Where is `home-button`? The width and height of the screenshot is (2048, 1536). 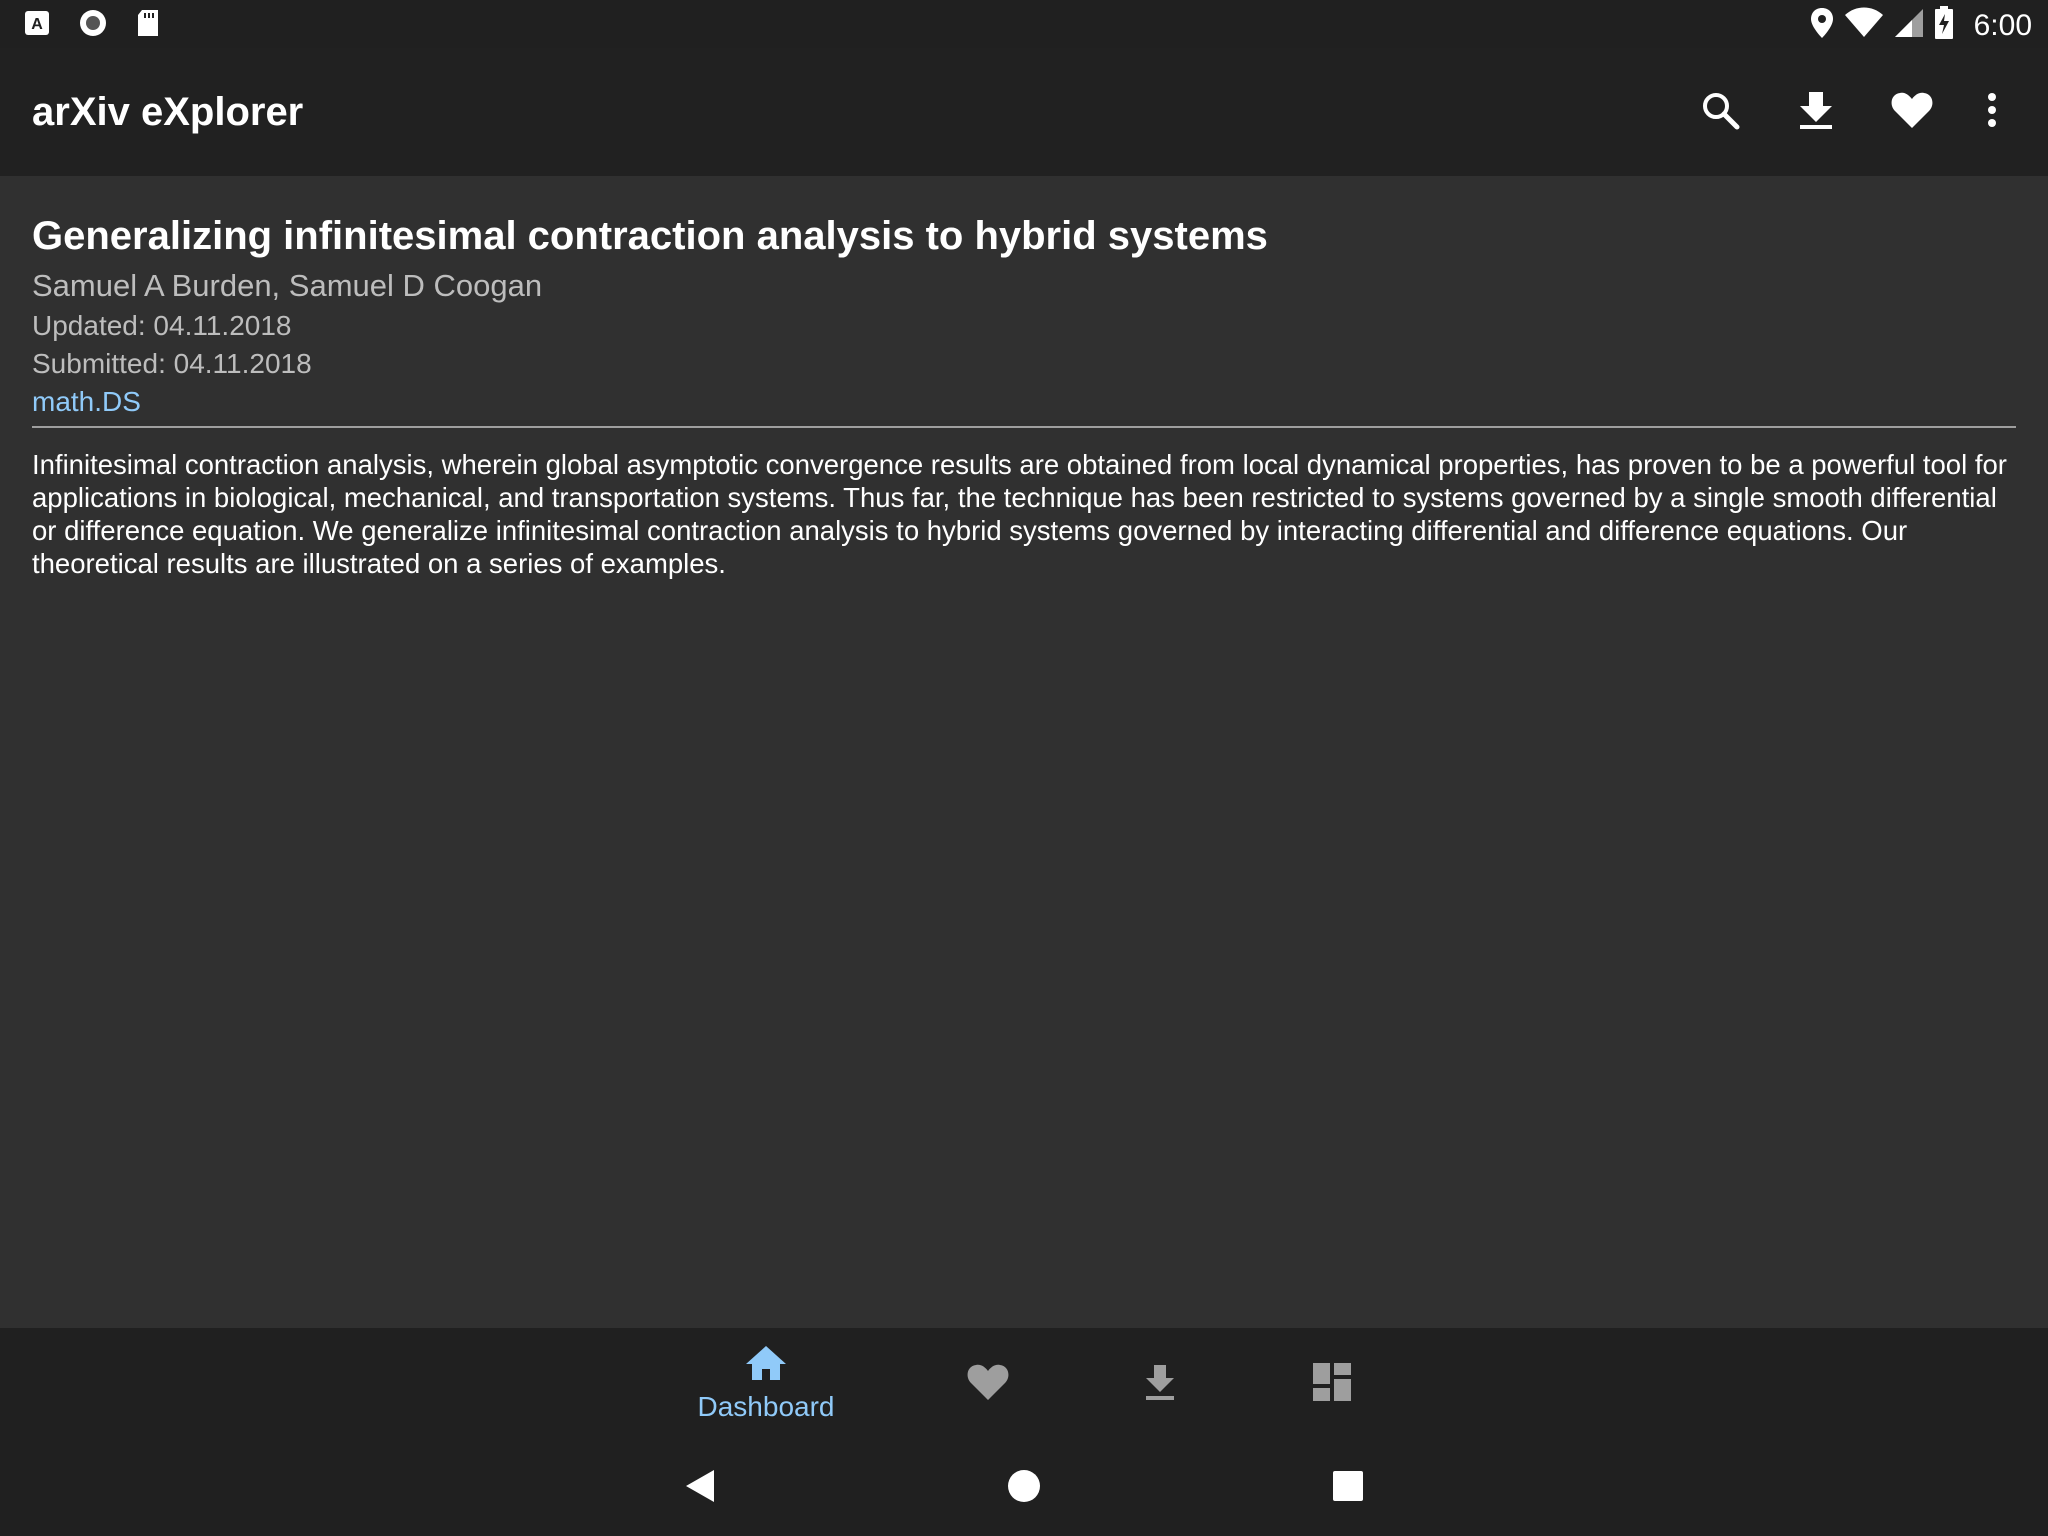 home-button is located at coordinates (1024, 1488).